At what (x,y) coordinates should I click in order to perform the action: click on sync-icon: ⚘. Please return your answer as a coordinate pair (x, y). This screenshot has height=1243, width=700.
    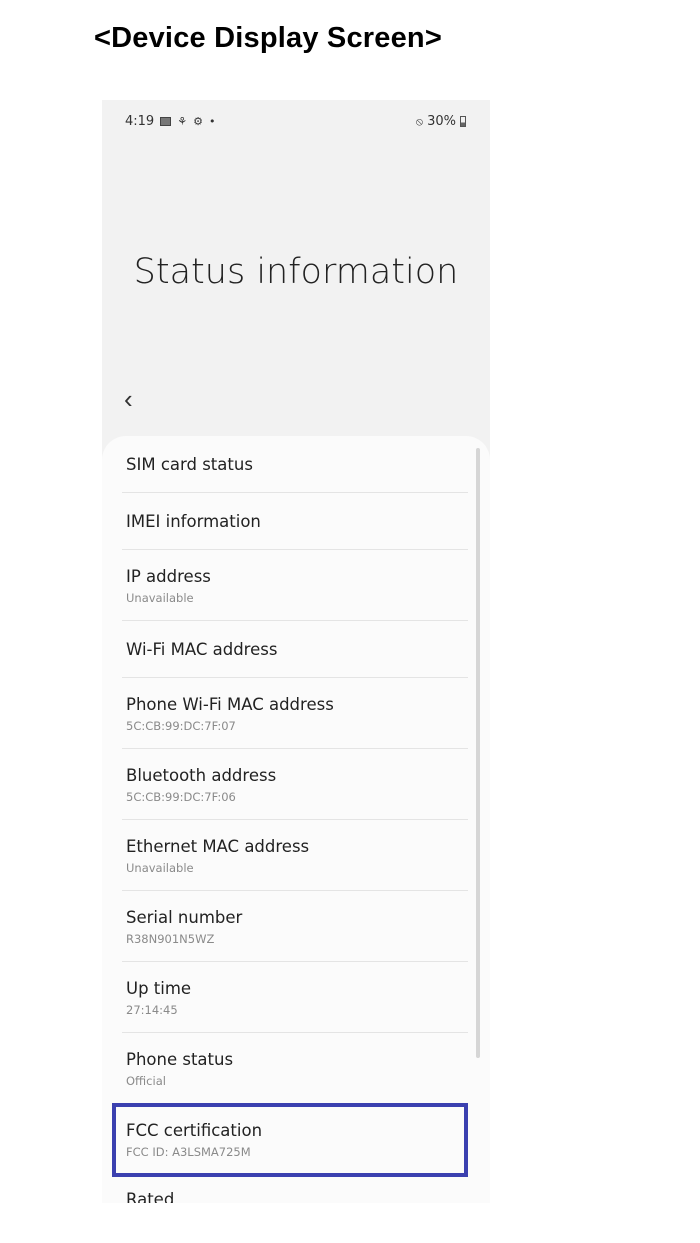
    Looking at the image, I should click on (182, 121).